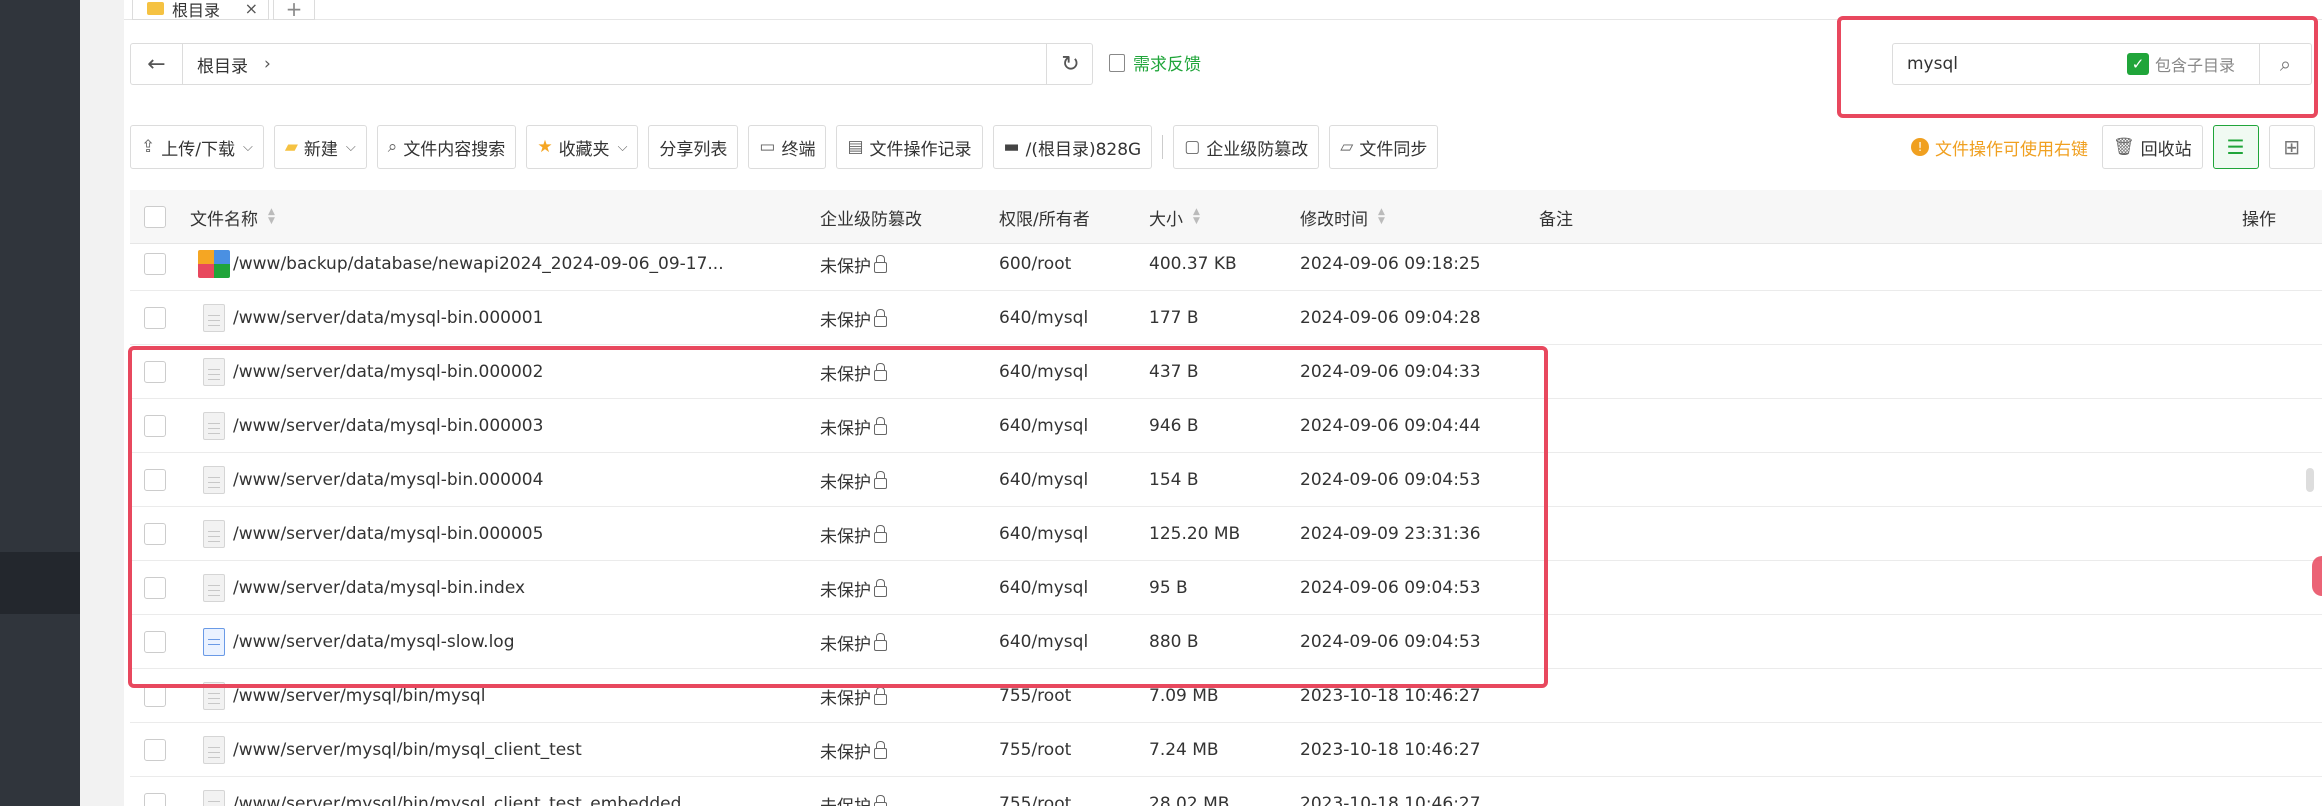 The width and height of the screenshot is (2322, 806). I want to click on include-subdir-checkbox: ✓ 包含子目录, so click(2181, 64).